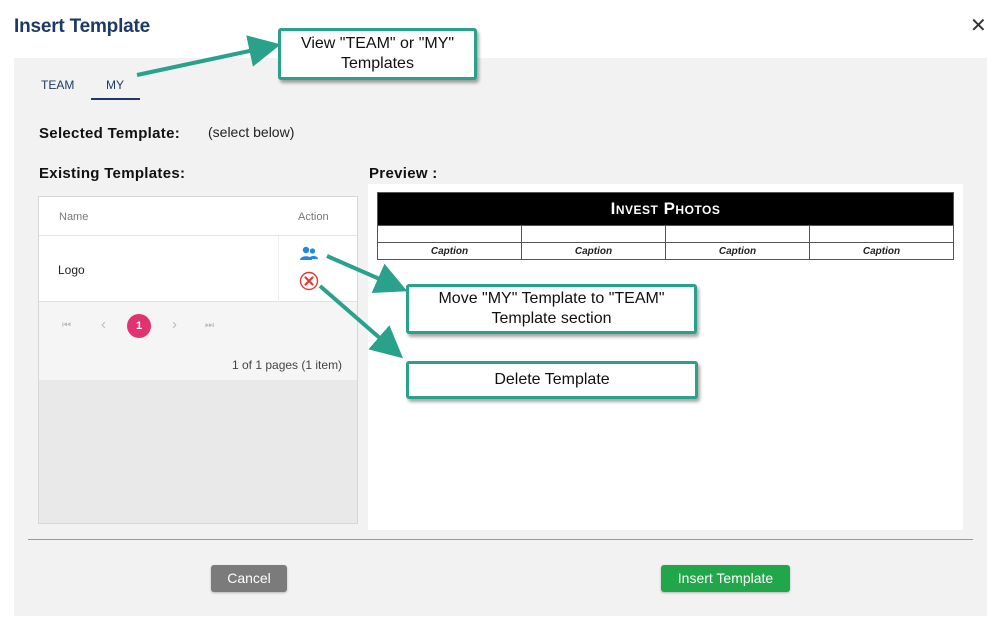  Describe the element at coordinates (139, 326) in the screenshot. I see `page-number-current: 1` at that location.